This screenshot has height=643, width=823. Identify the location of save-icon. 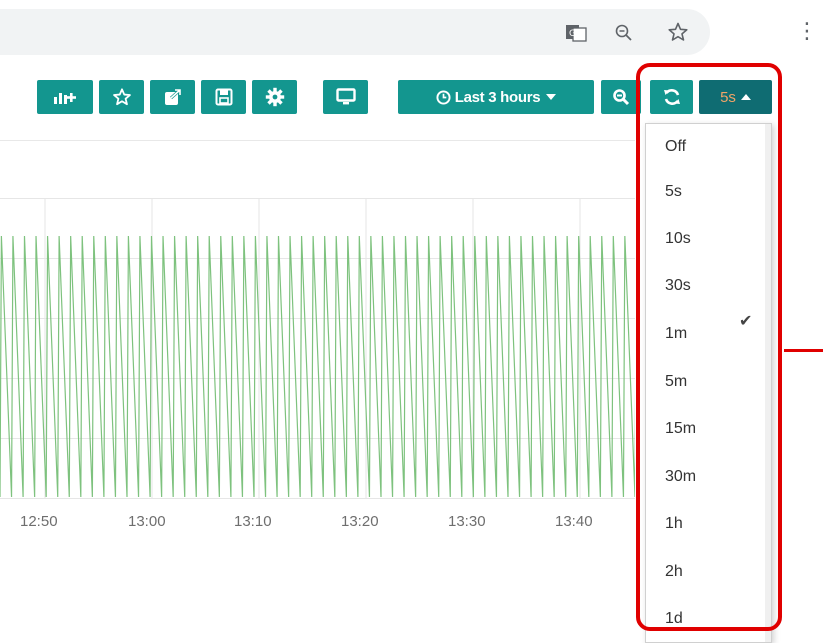
(224, 97).